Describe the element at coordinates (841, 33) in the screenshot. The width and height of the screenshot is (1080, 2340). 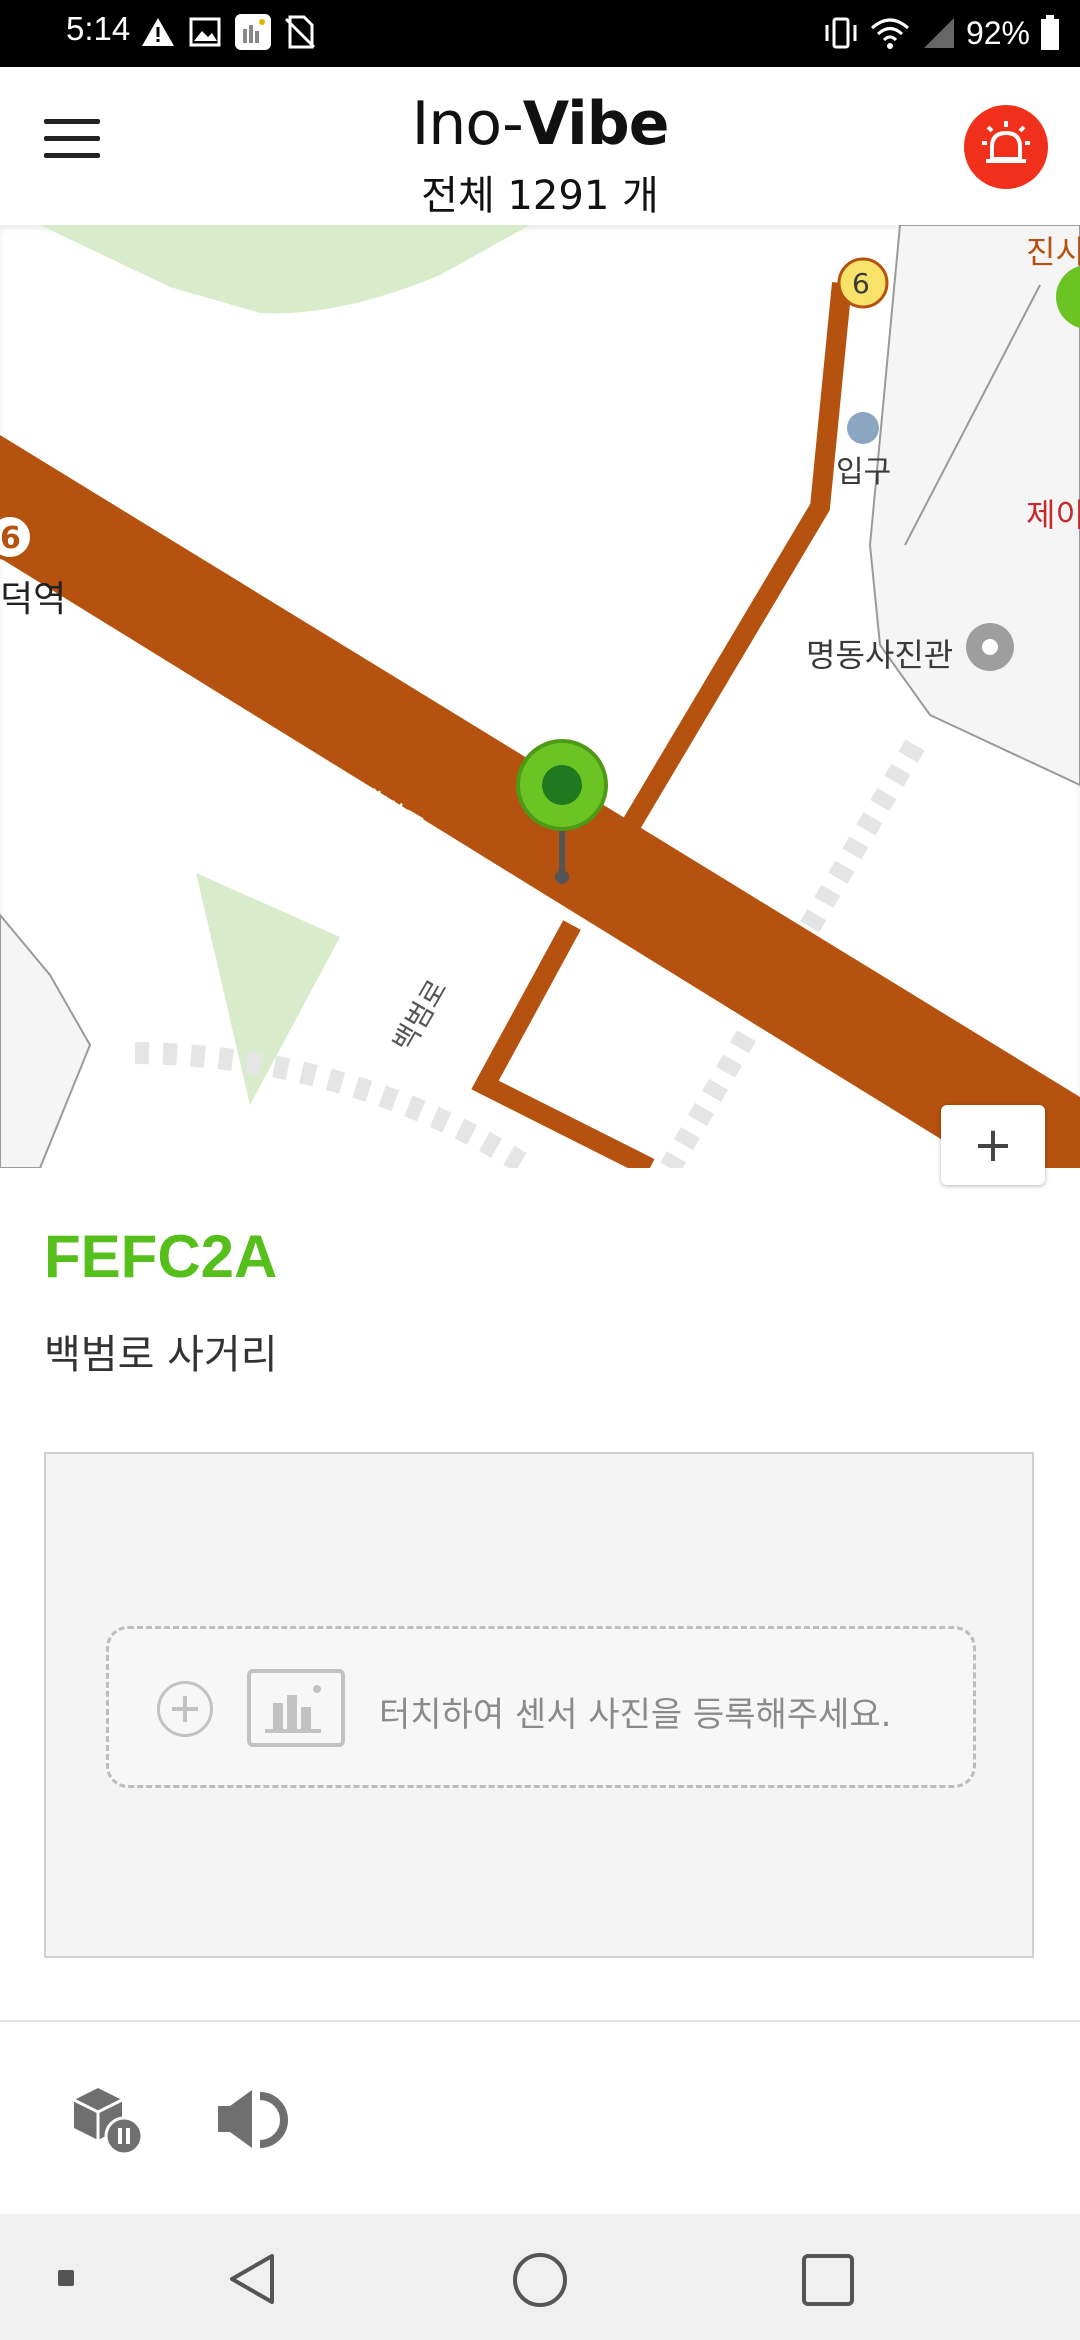
I see `vibrate-icon` at that location.